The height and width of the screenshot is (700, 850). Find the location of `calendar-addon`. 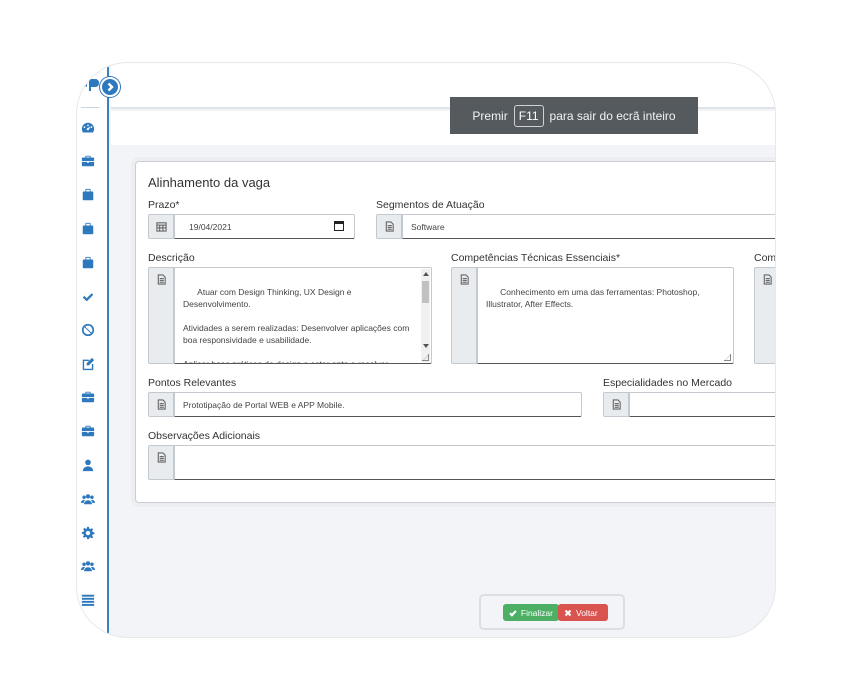

calendar-addon is located at coordinates (161, 226).